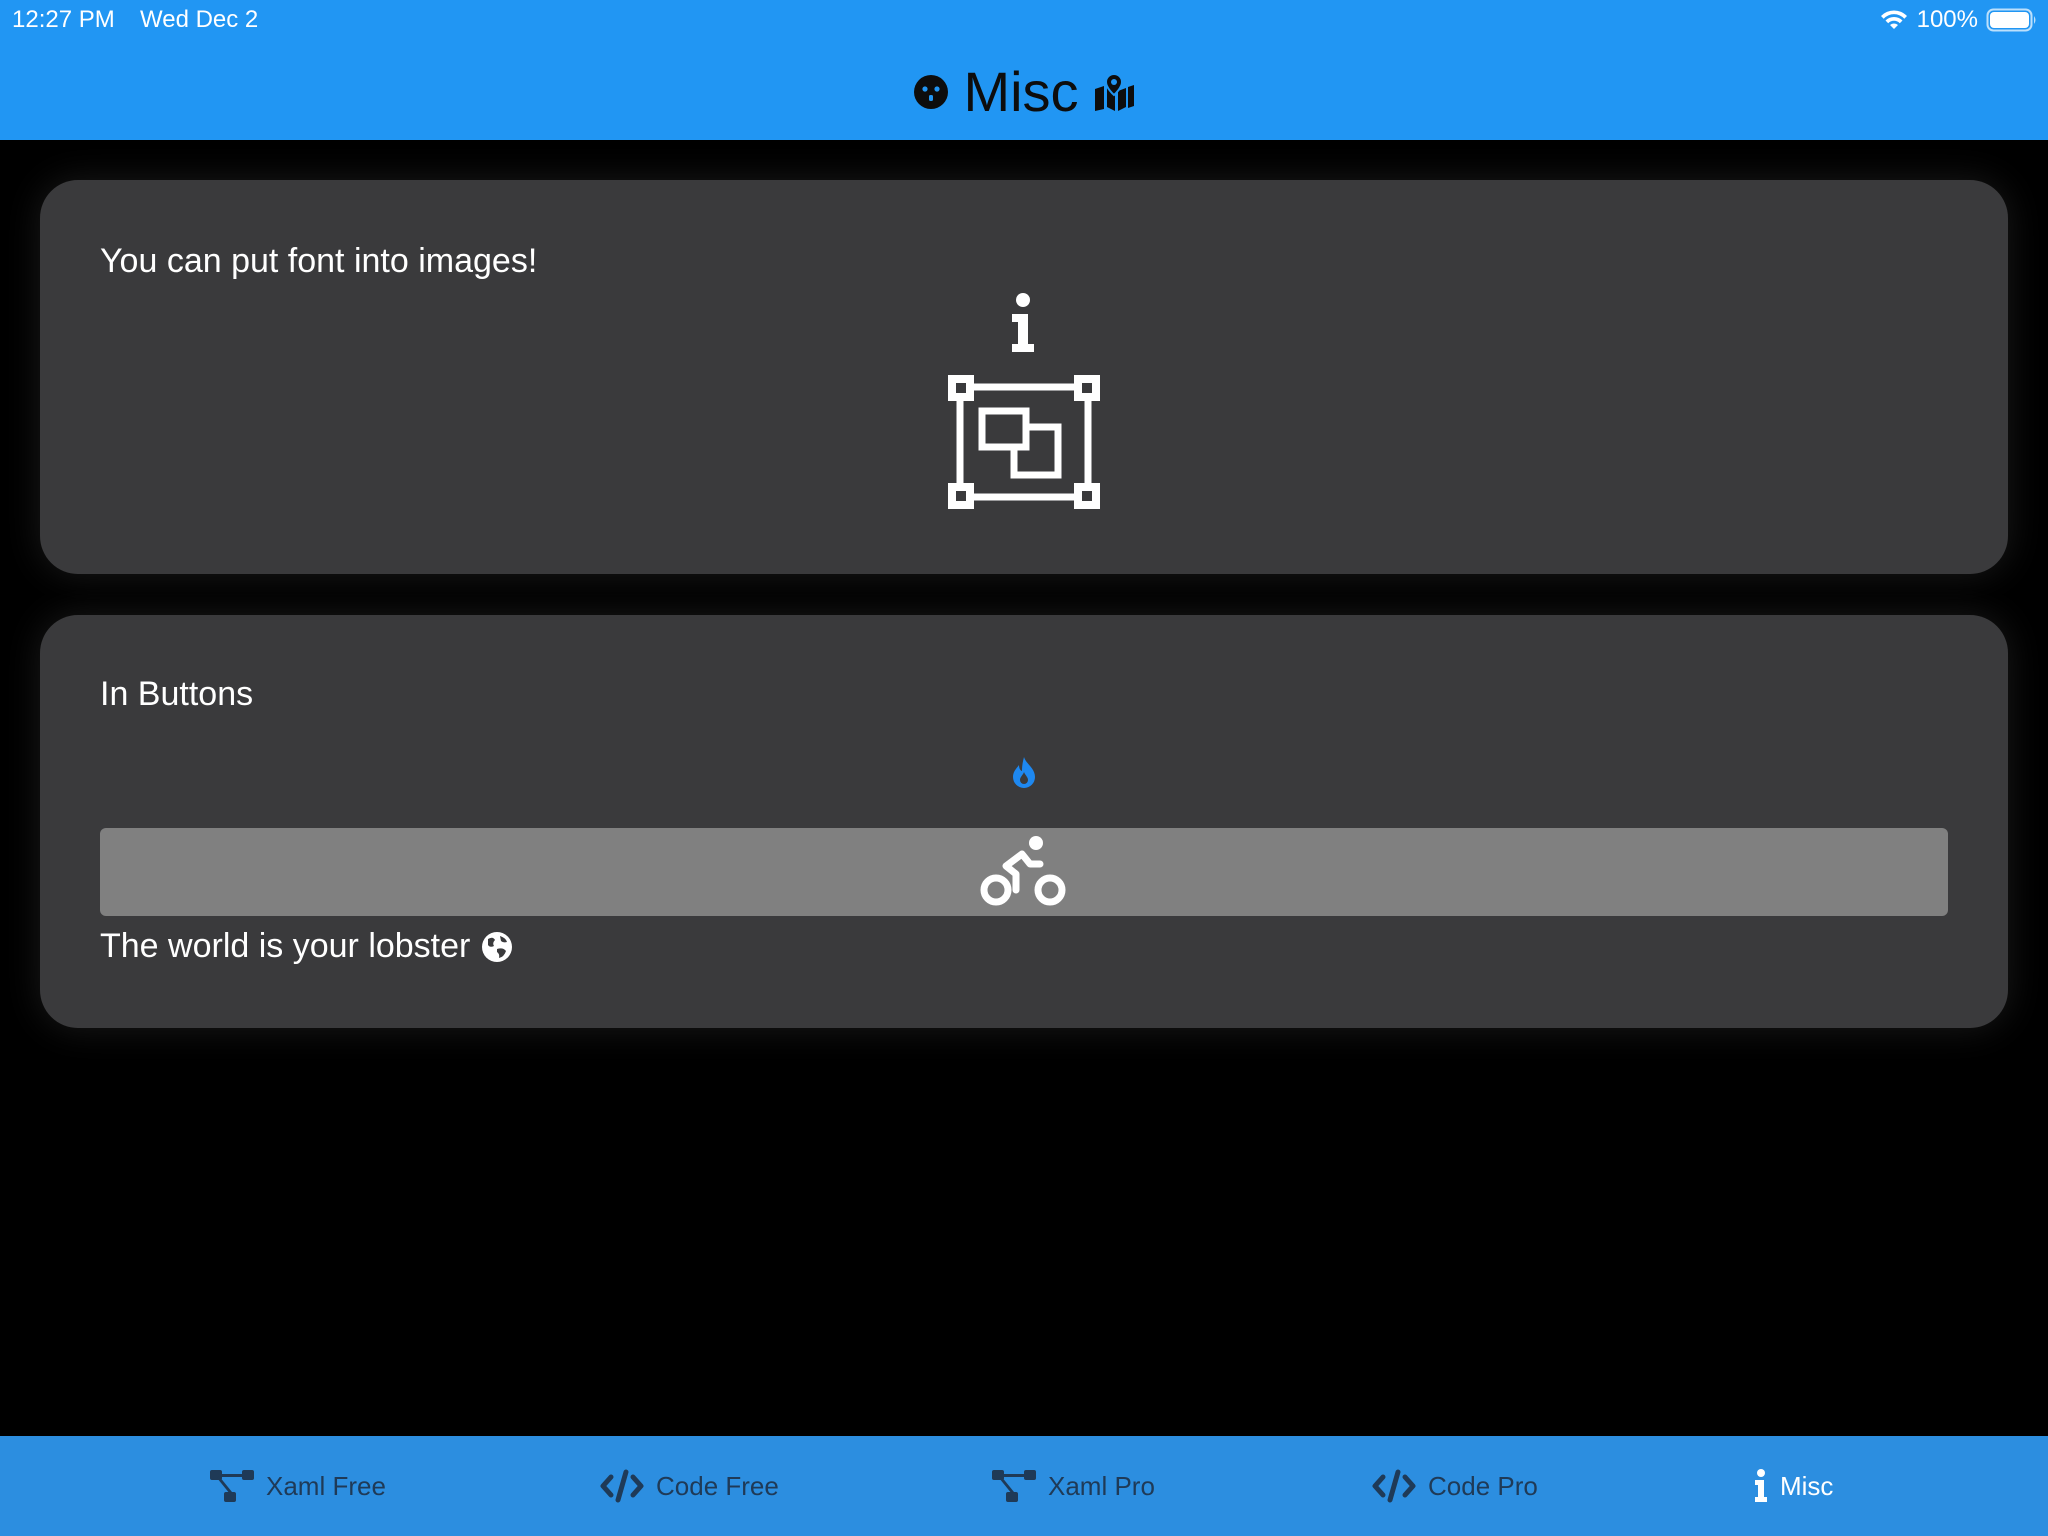  I want to click on status-date: Wed Dec 2, so click(199, 19).